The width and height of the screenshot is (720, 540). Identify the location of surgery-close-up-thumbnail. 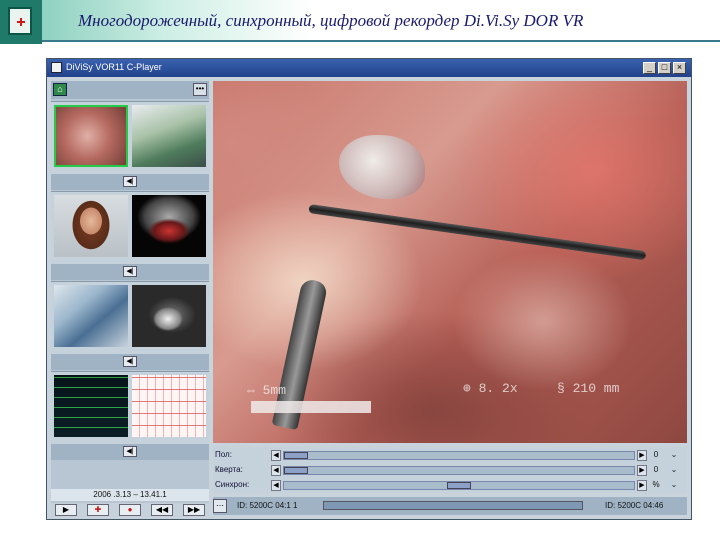
(91, 136).